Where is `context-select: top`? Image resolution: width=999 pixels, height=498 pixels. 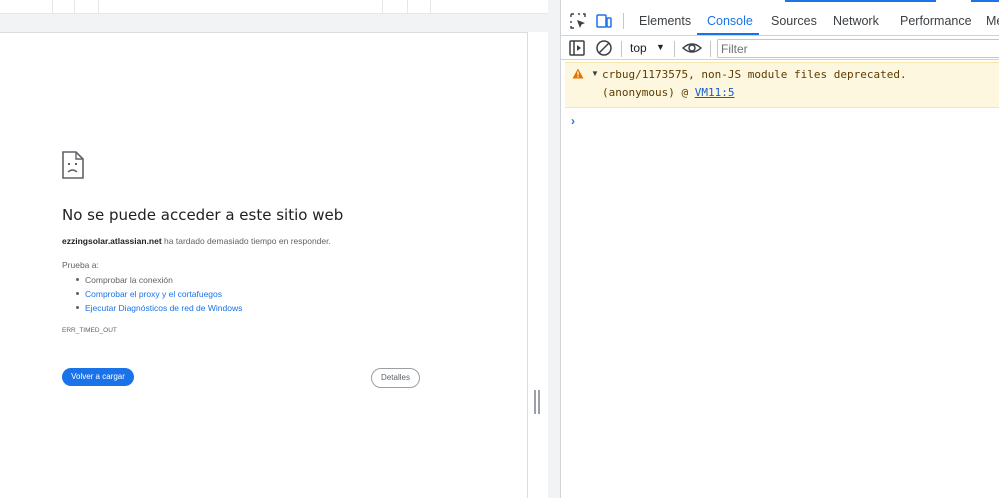 context-select: top is located at coordinates (638, 48).